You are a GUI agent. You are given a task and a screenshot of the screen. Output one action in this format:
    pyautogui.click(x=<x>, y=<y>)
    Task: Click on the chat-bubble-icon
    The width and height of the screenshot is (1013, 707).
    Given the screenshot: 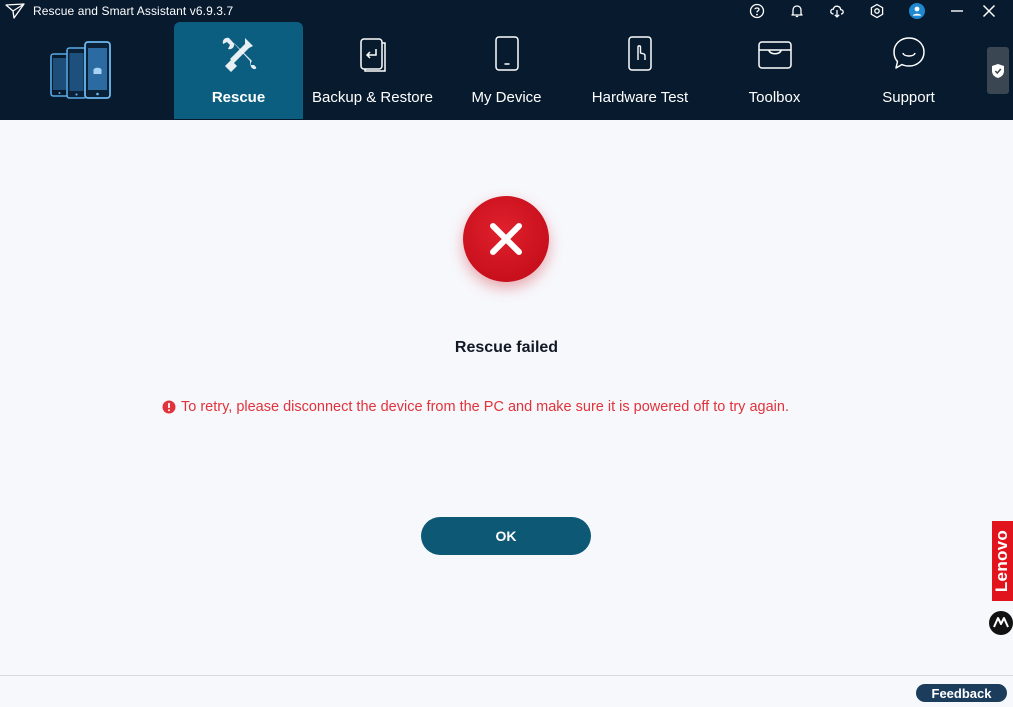 What is the action you would take?
    pyautogui.click(x=909, y=54)
    